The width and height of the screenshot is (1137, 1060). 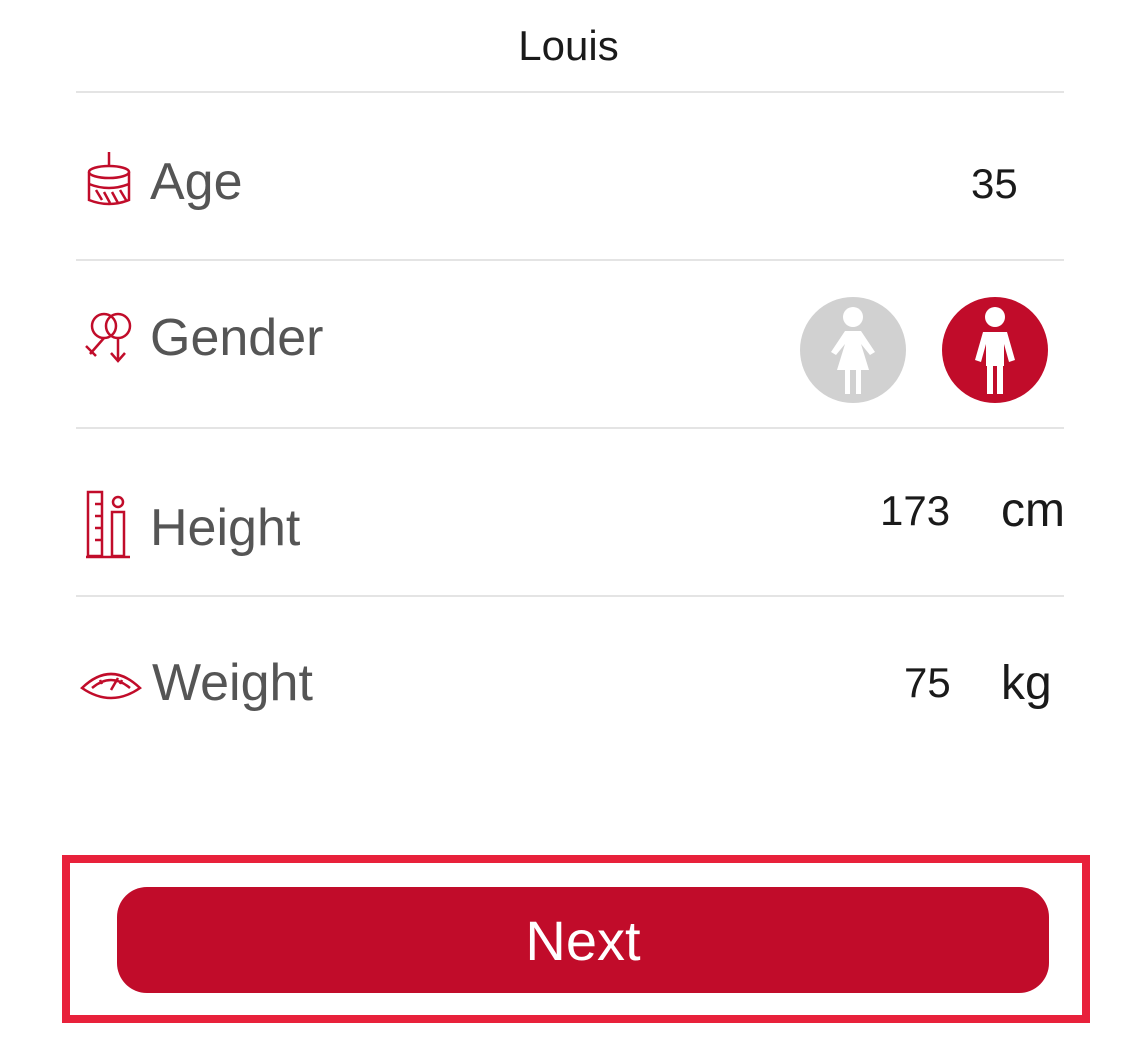 I want to click on scale-icon, so click(x=111, y=686).